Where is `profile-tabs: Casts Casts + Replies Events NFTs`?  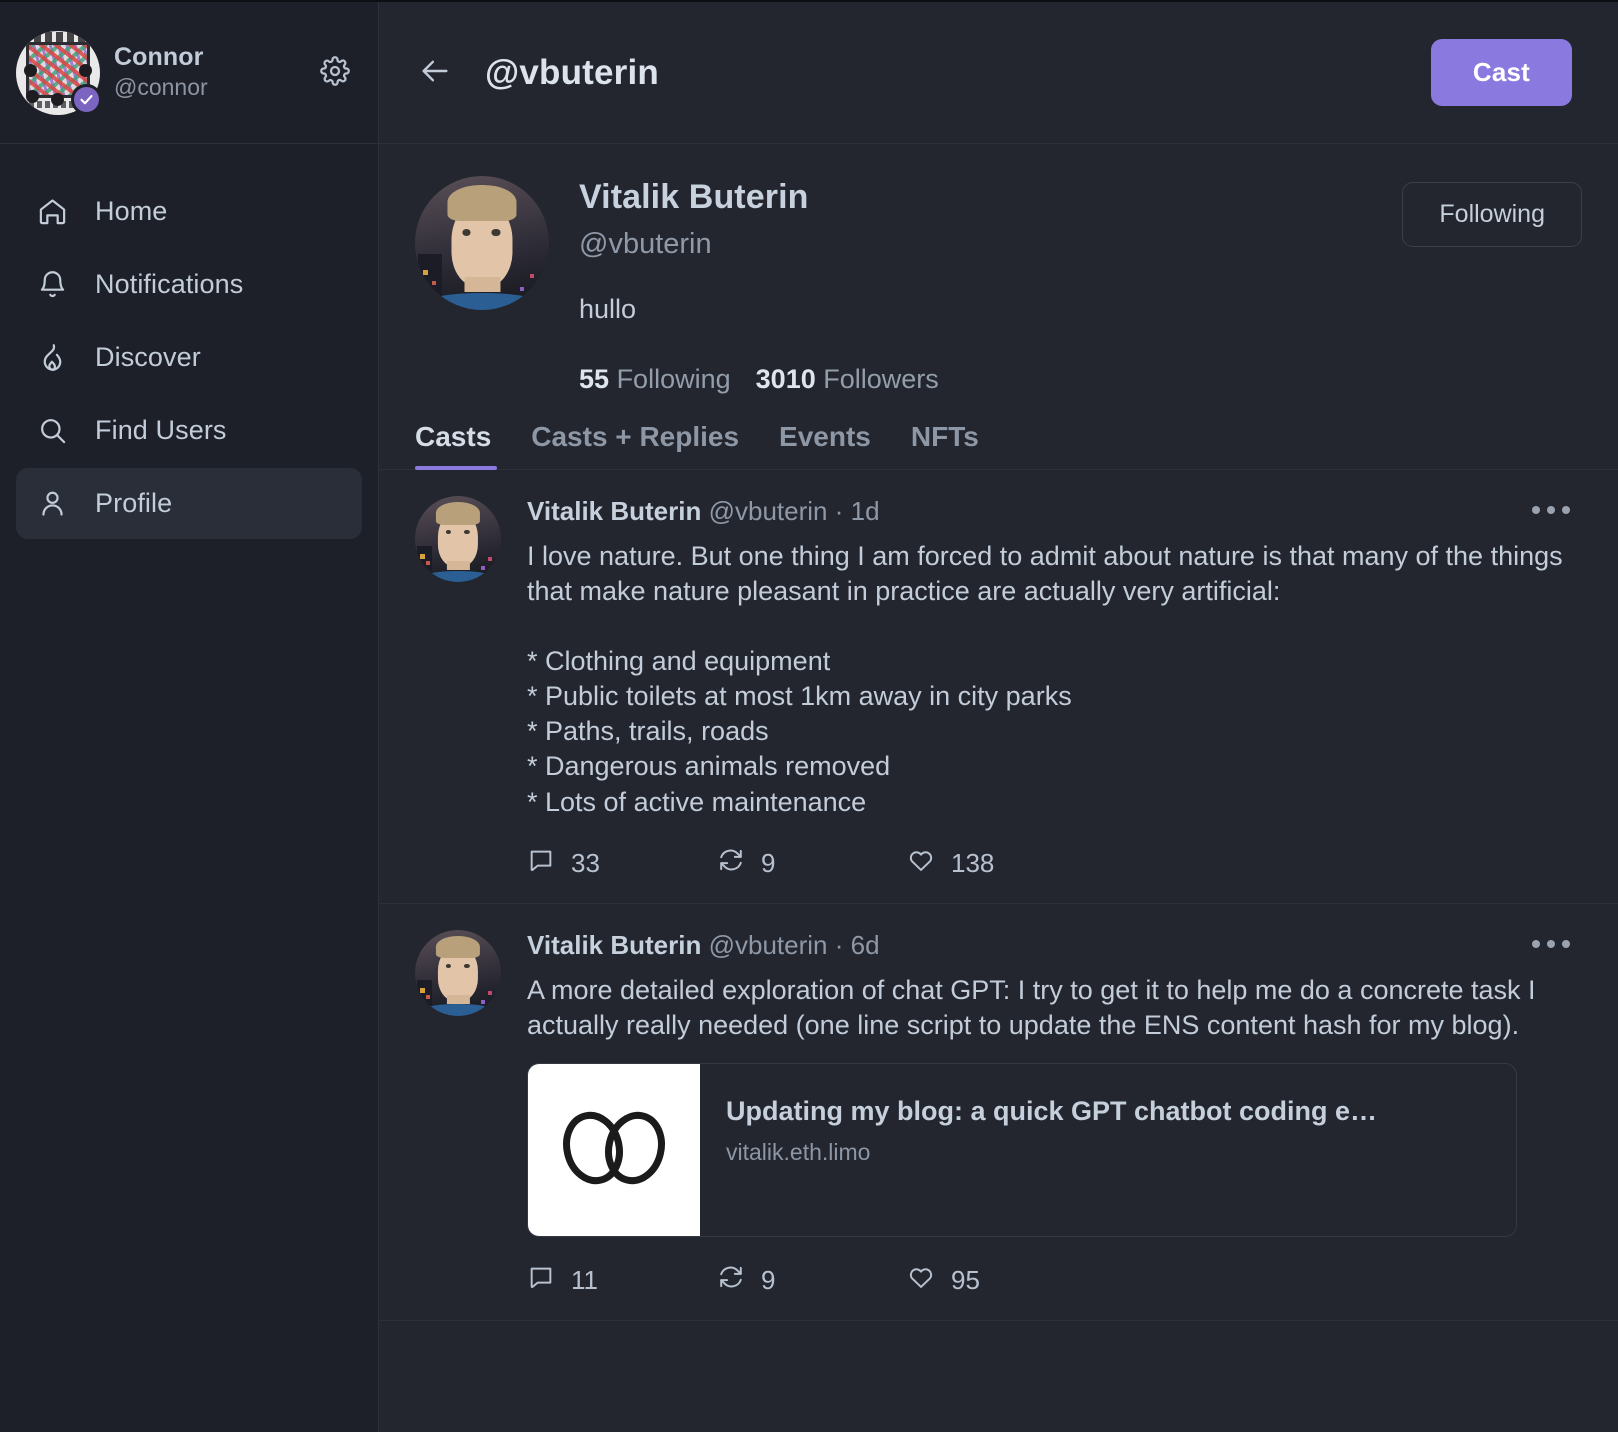
profile-tabs: Casts Casts + Replies Events NFTs is located at coordinates (998, 432).